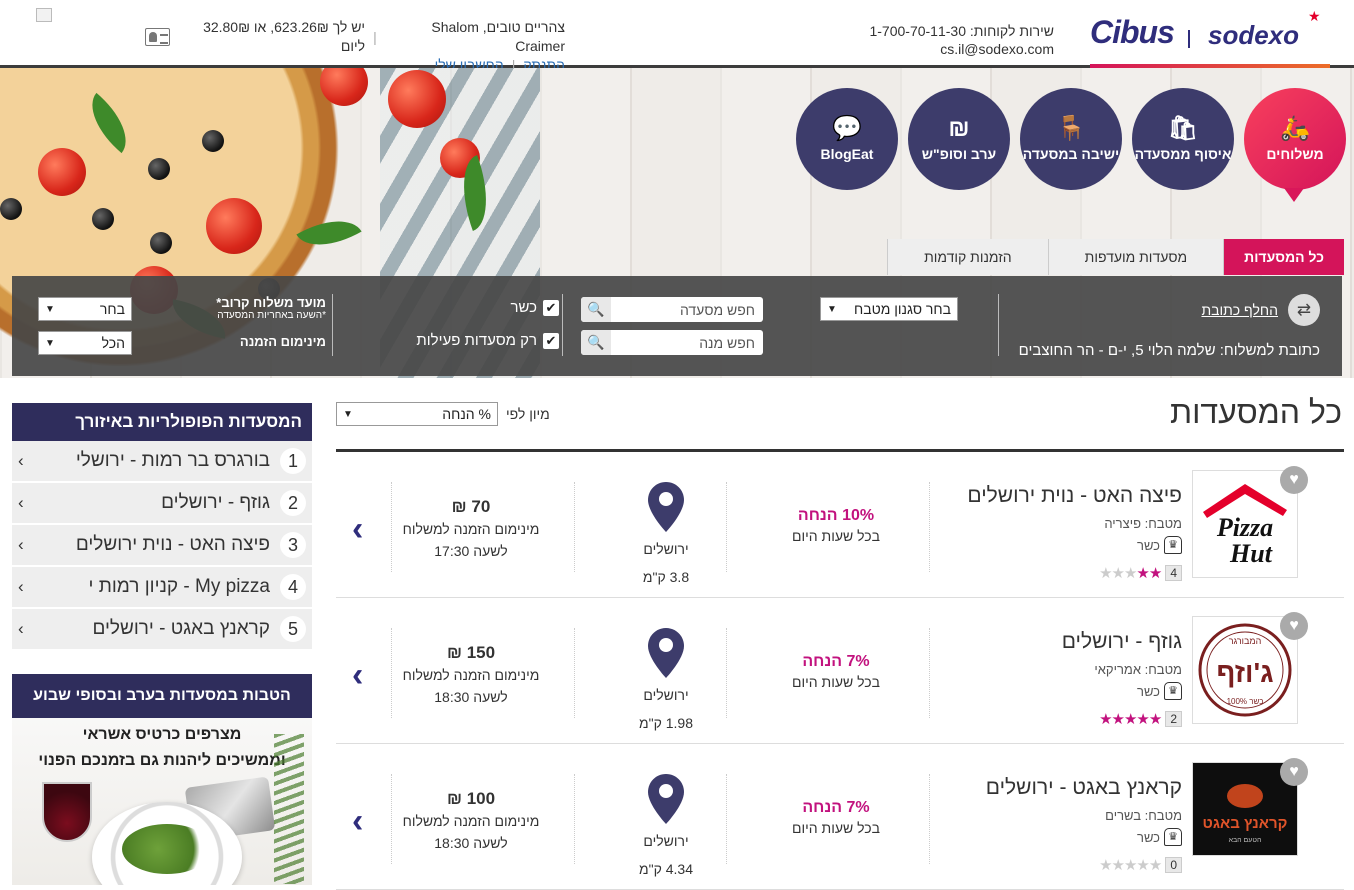 The image size is (1354, 890). What do you see at coordinates (666, 869) in the screenshot?
I see `distance: 4.34 ק"מ` at bounding box center [666, 869].